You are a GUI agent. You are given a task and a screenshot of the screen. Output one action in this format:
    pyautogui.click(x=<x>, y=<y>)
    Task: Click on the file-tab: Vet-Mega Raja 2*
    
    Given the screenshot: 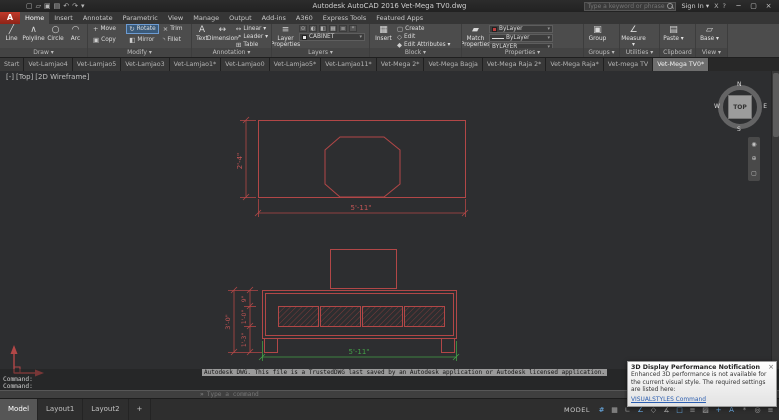 What is the action you would take?
    pyautogui.click(x=514, y=64)
    